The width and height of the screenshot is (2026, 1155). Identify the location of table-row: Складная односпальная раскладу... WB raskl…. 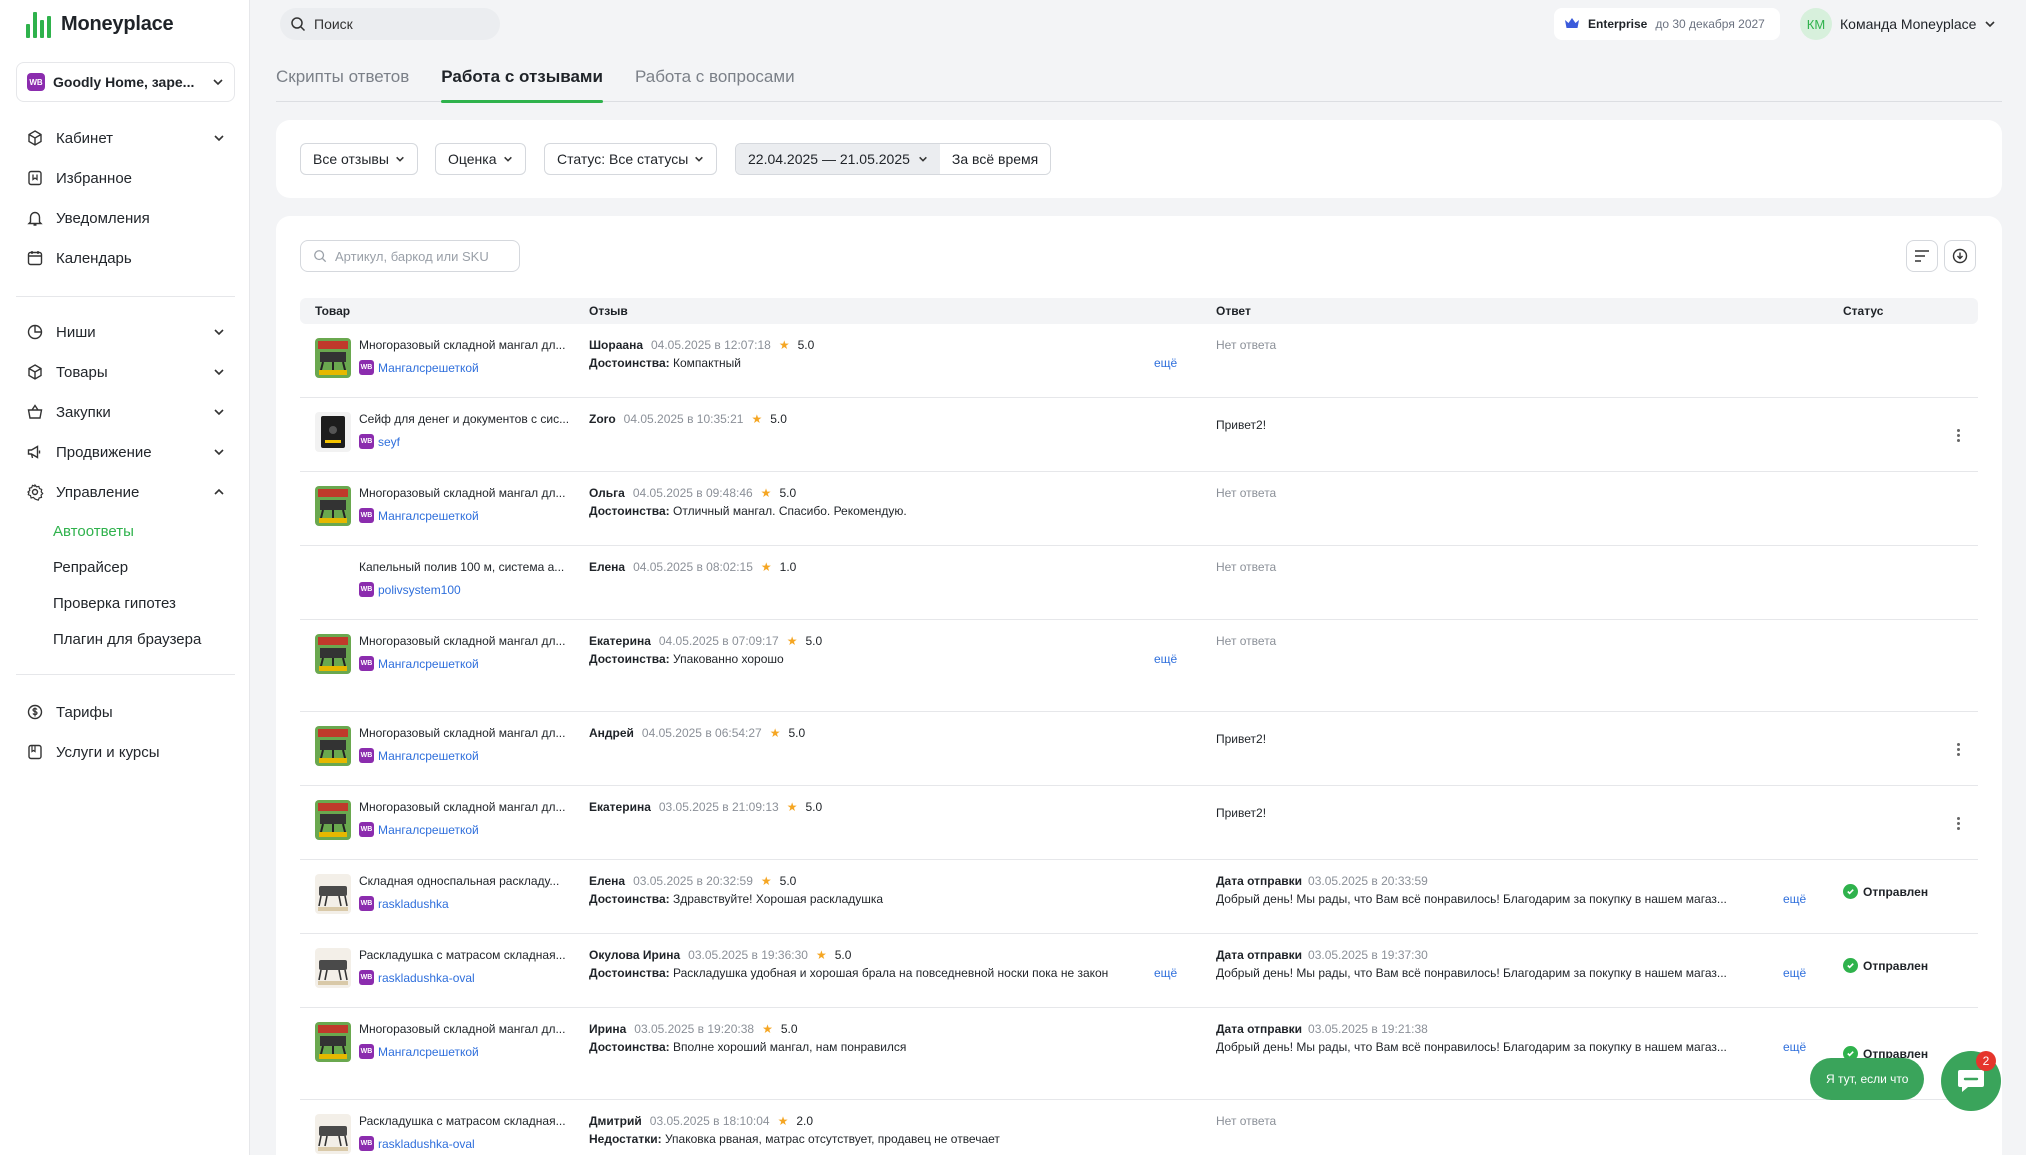
(1139, 897).